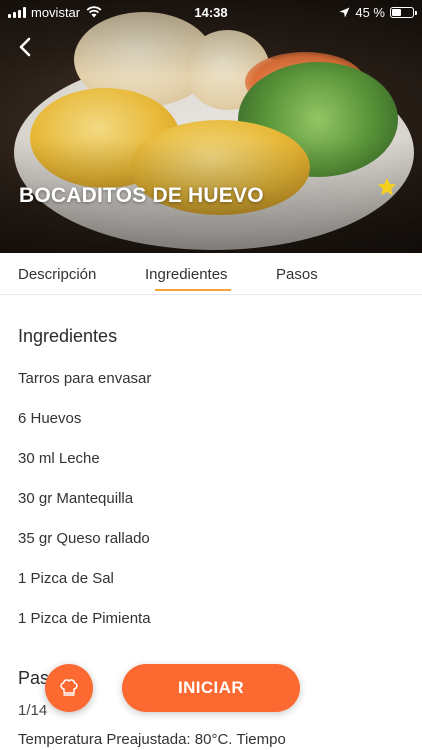 Image resolution: width=422 pixels, height=750 pixels. I want to click on battery-level, so click(396, 12).